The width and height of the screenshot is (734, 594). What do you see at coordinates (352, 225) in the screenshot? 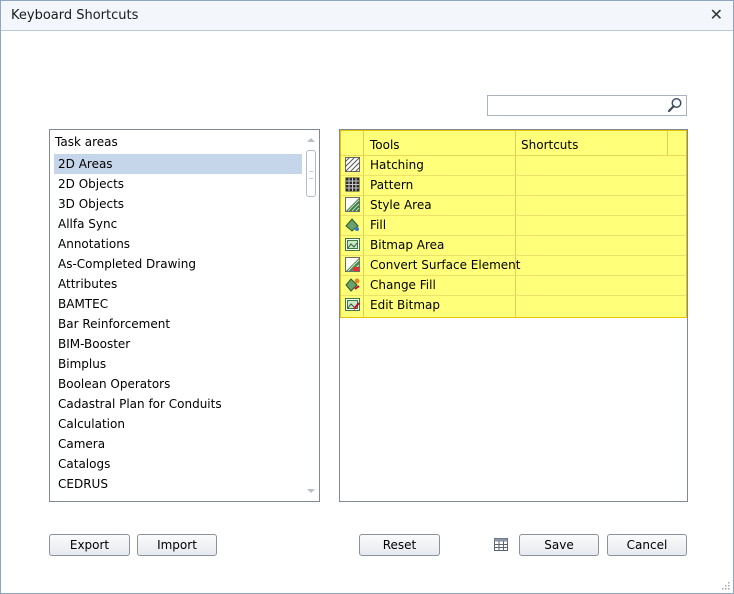
I see `fill-icon` at bounding box center [352, 225].